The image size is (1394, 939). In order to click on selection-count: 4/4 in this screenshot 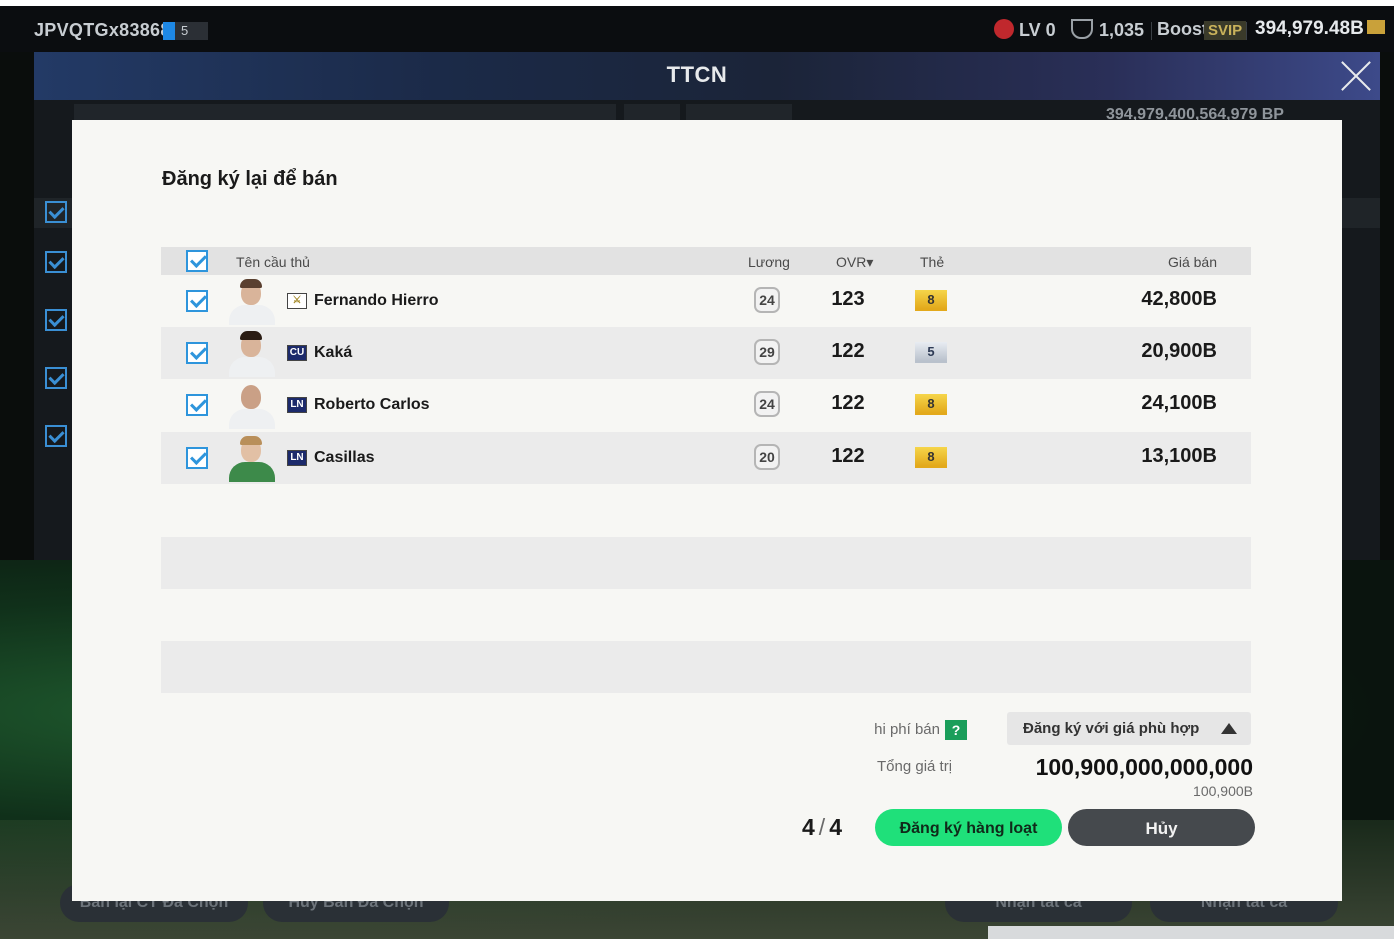, I will do `click(822, 827)`.